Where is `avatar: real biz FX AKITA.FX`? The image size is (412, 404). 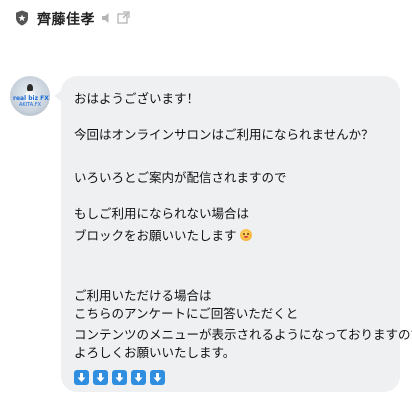 avatar: real biz FX AKITA.FX is located at coordinates (30, 96).